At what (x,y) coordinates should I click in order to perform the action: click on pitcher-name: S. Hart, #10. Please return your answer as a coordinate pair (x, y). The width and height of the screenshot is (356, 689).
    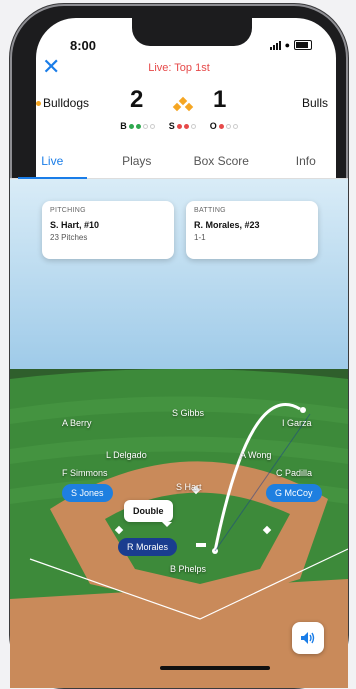
    Looking at the image, I should click on (75, 225).